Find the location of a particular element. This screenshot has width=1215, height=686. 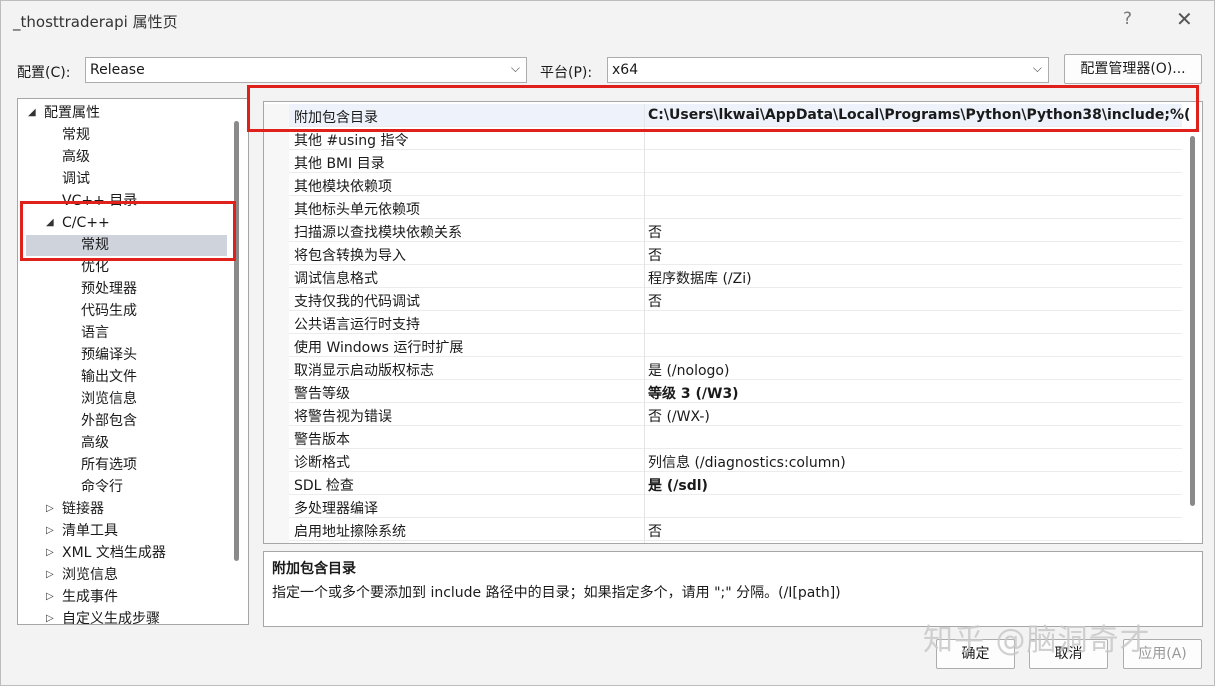

property-name: 其他 BMI 目录 is located at coordinates (339, 164).